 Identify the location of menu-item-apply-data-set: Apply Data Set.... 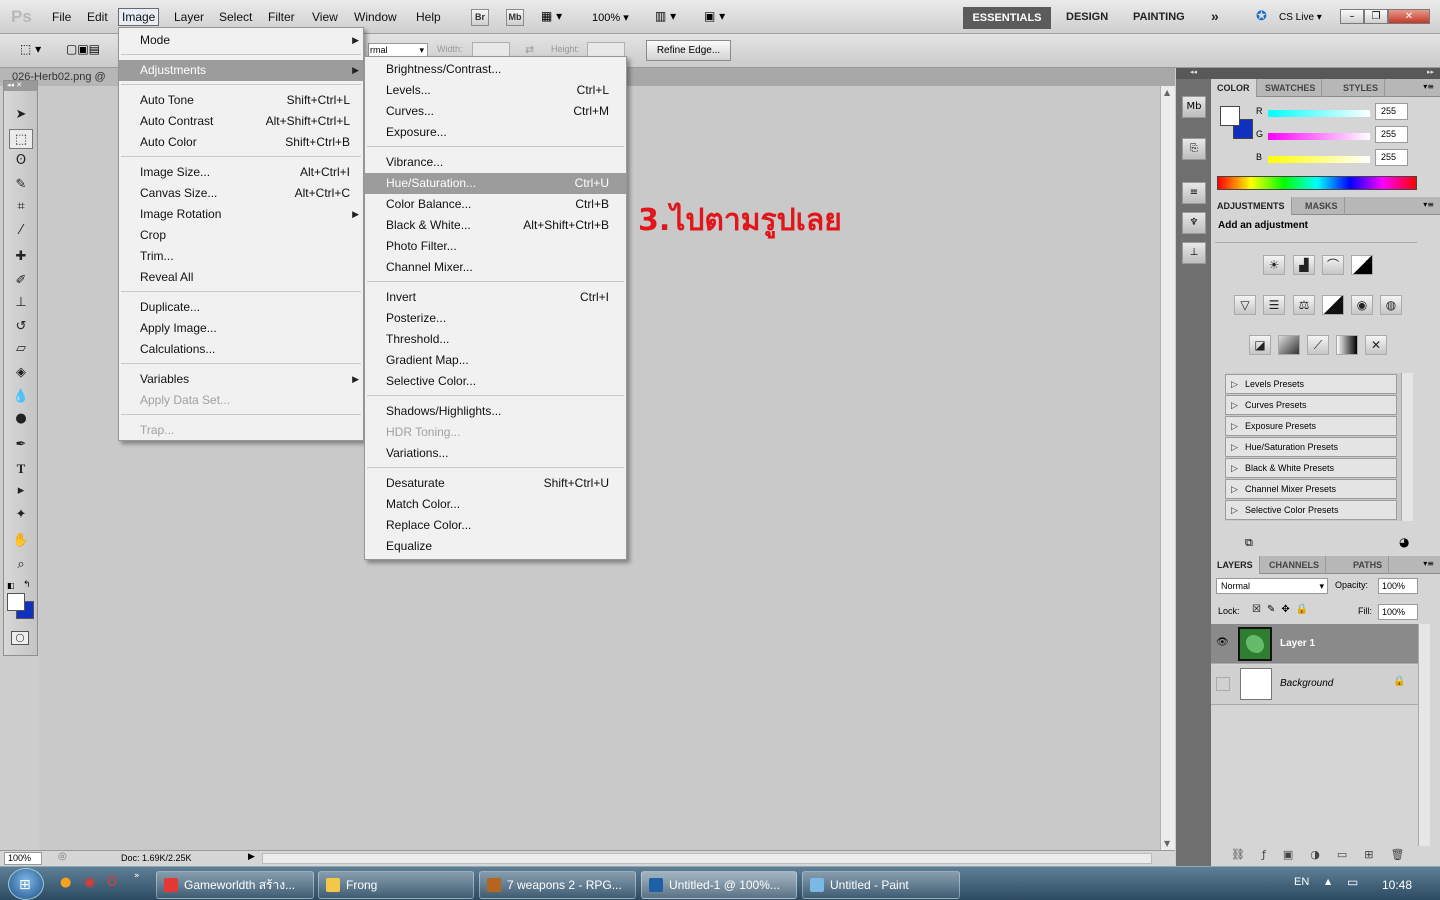
(241, 400).